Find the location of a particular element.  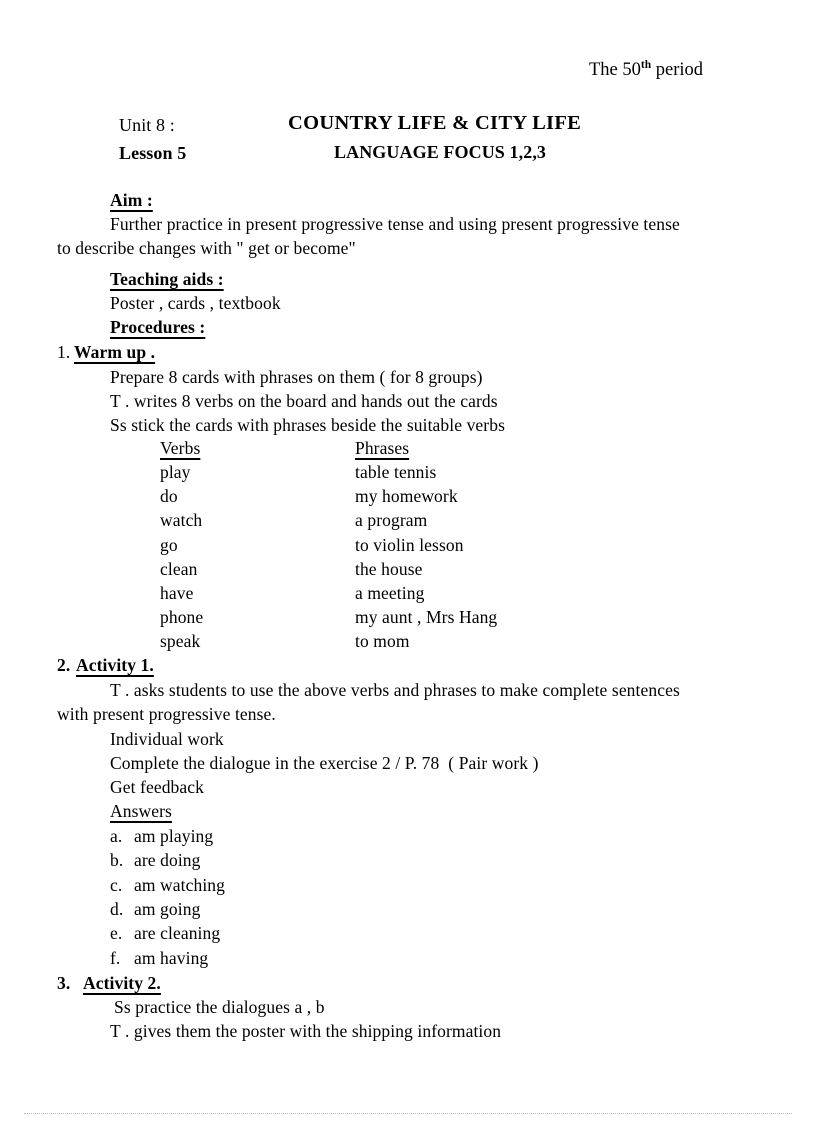

table-header-verbs: Verbs is located at coordinates (180, 448).